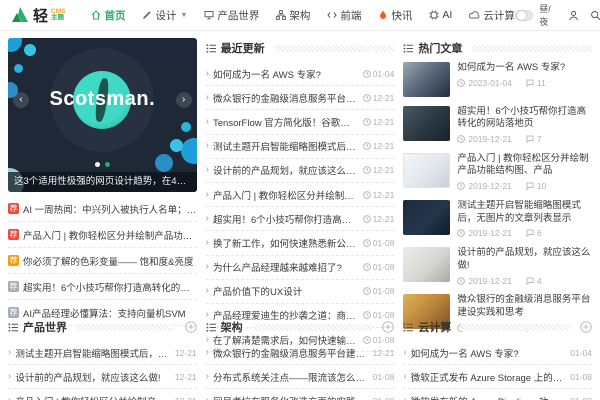 The image size is (600, 400). Describe the element at coordinates (164, 15) in the screenshot. I see `menu-item-design: 设计 ▼` at that location.